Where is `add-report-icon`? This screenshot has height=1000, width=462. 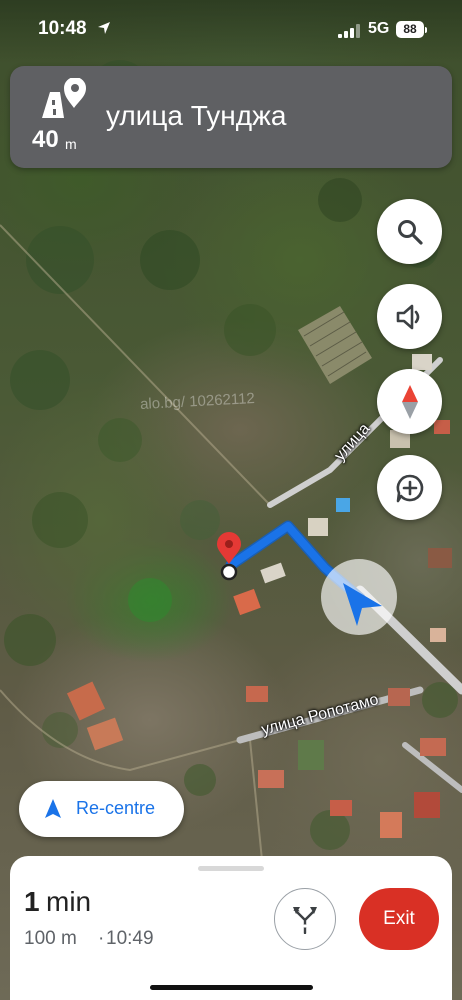 add-report-icon is located at coordinates (409, 488).